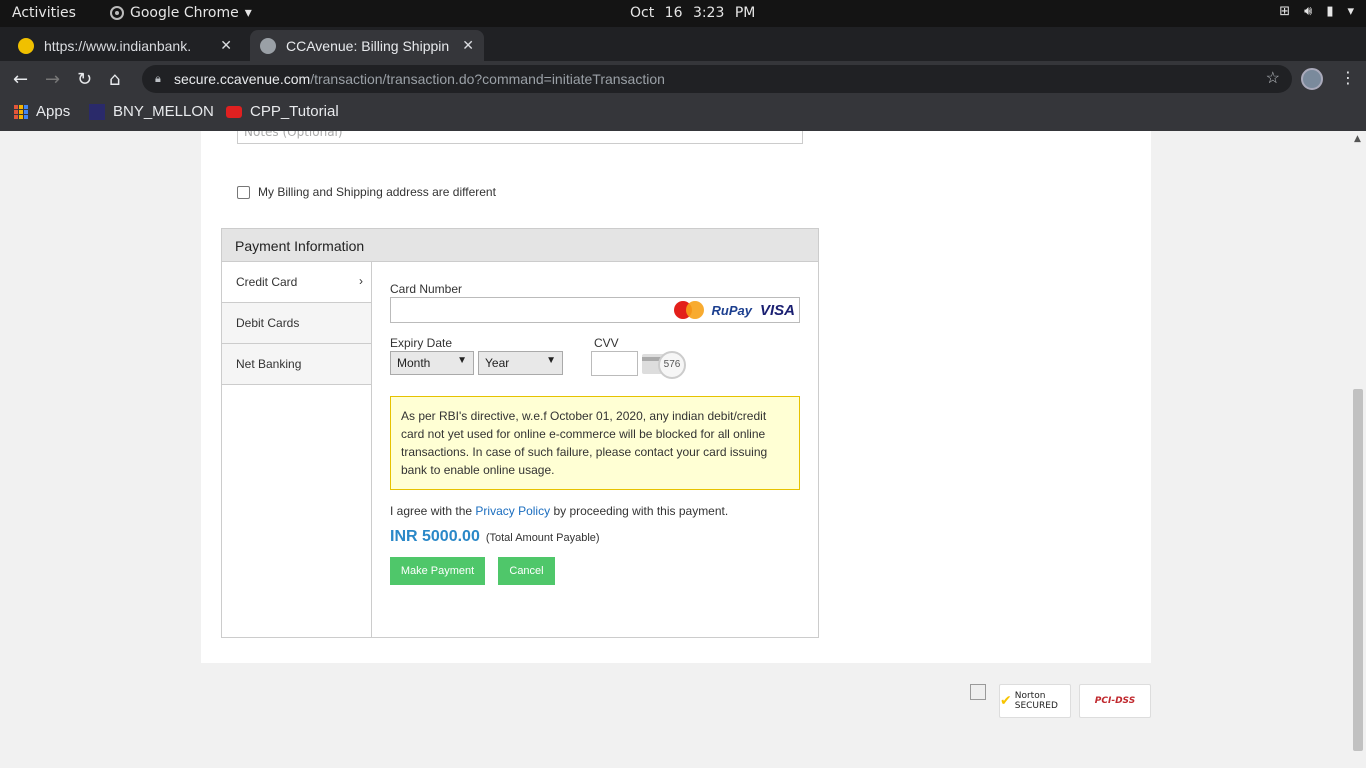  What do you see at coordinates (542, 538) in the screenshot?
I see `amount-note: (Total Amount Payable)` at bounding box center [542, 538].